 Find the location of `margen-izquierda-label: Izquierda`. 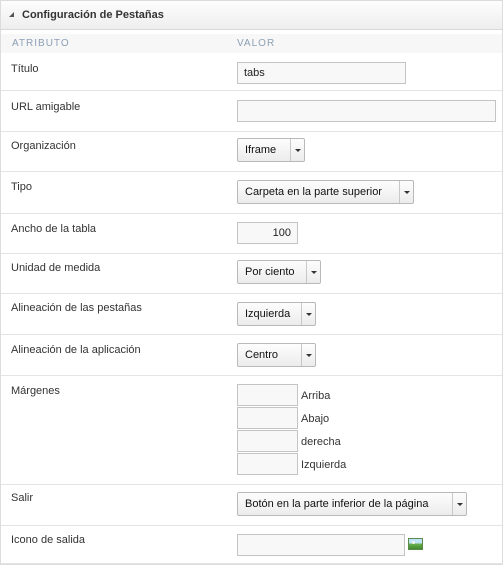

margen-izquierda-label: Izquierda is located at coordinates (324, 465).